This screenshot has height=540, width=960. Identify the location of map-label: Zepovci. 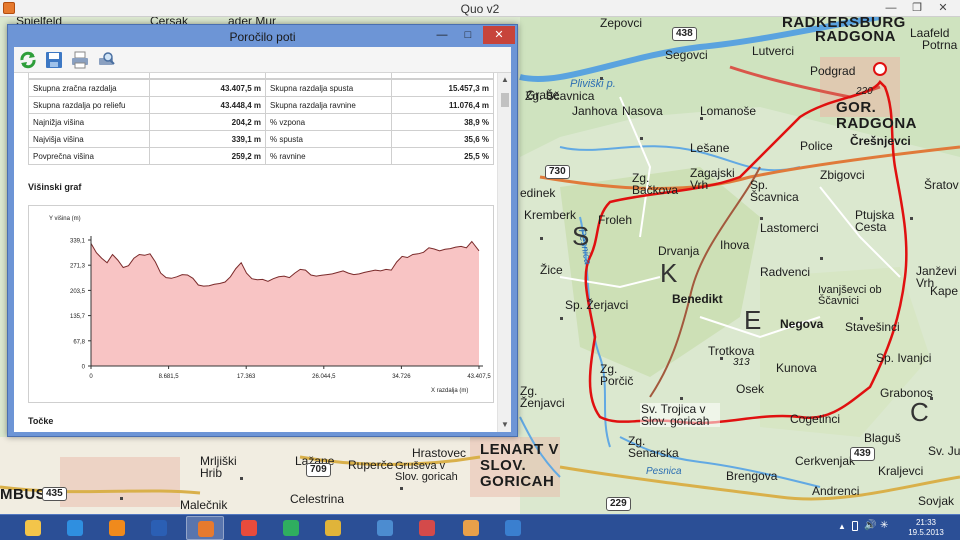
(621, 23).